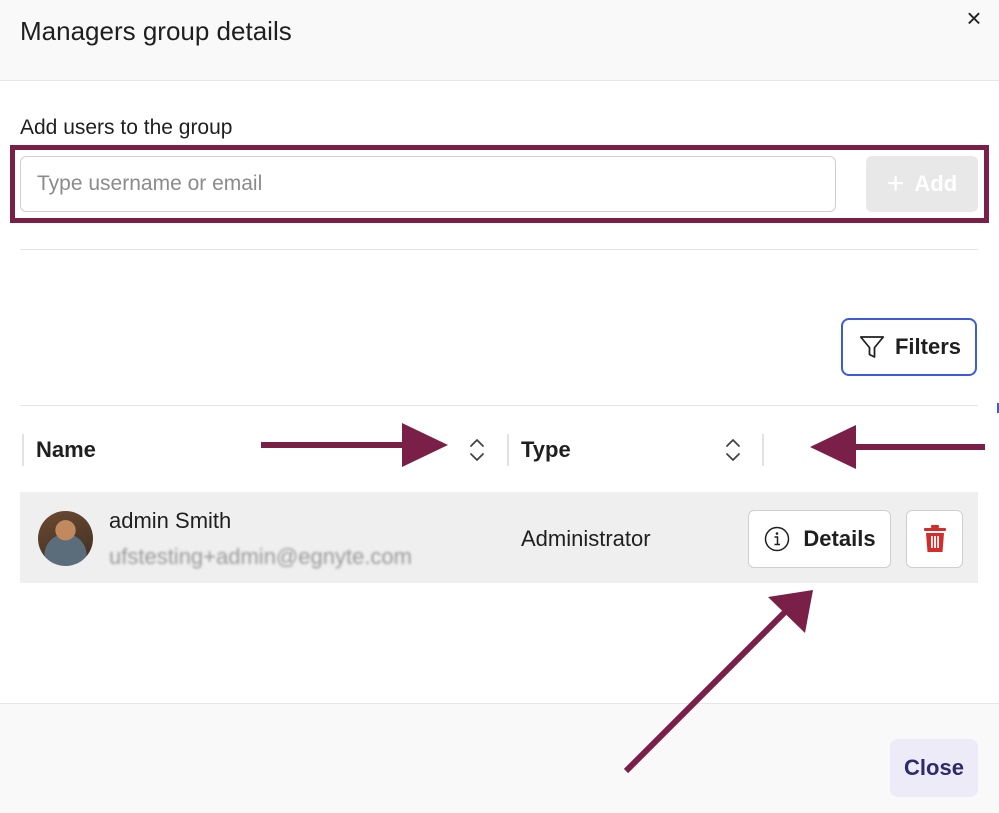 This screenshot has height=813, width=999. Describe the element at coordinates (260, 556) in the screenshot. I see `user-email: ufstesting+admin@egnyte.com` at that location.